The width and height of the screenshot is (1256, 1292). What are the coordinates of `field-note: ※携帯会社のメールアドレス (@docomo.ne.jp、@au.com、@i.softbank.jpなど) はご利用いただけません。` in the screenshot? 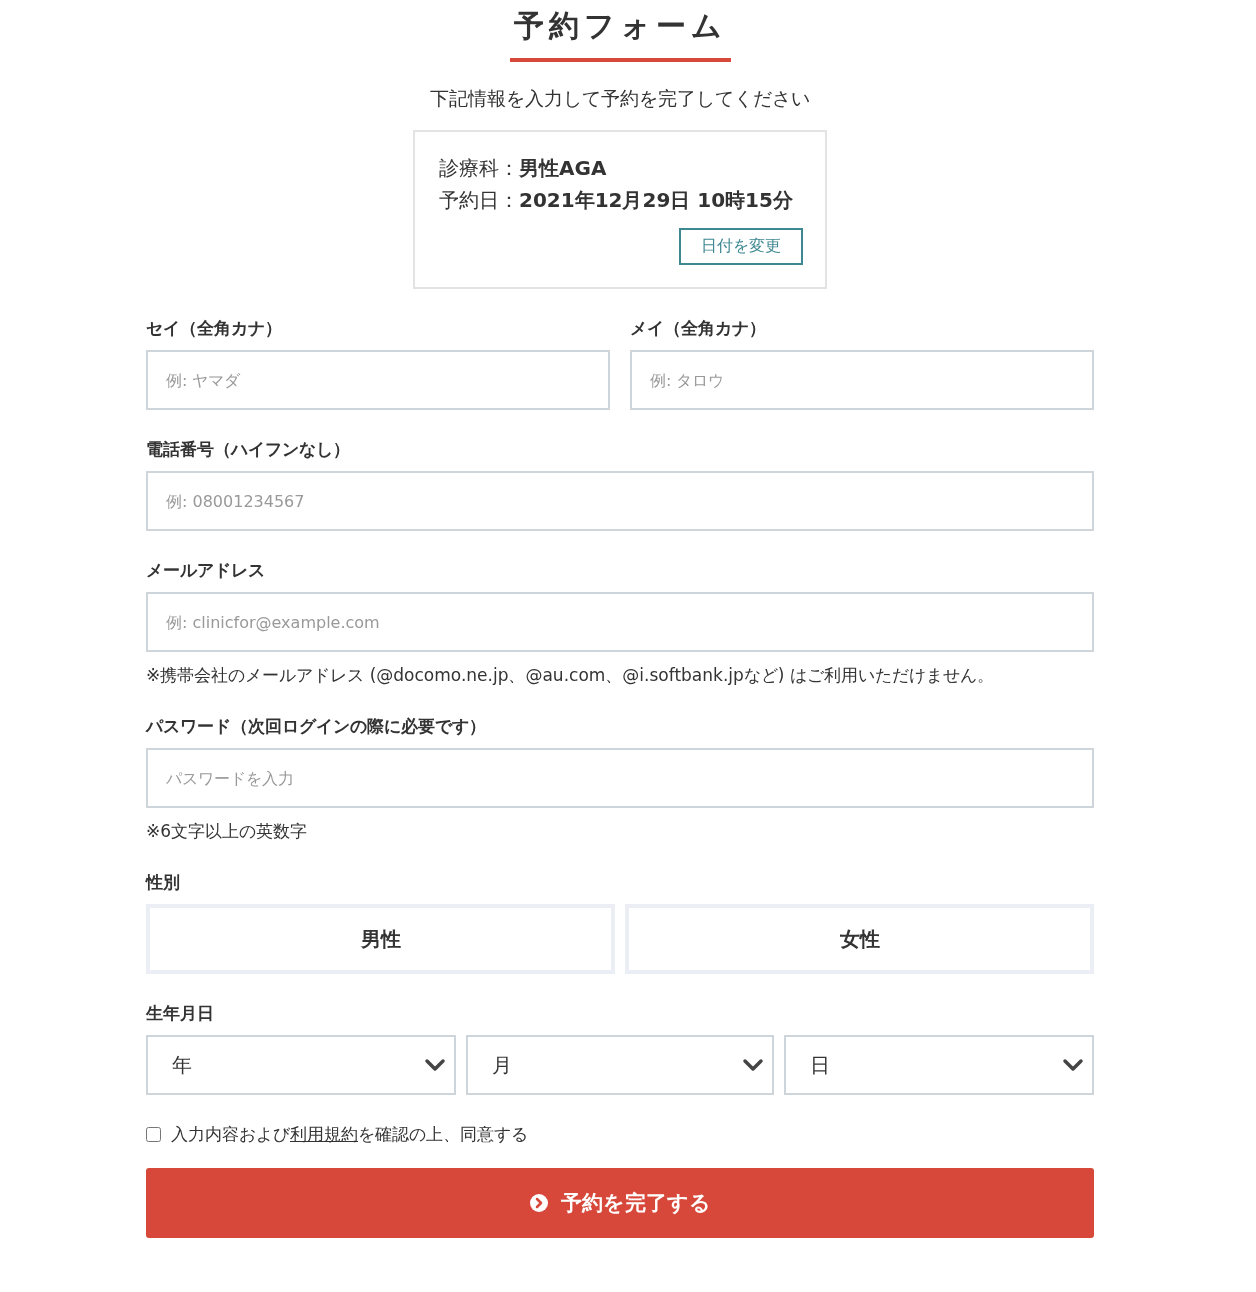 It's located at (570, 675).